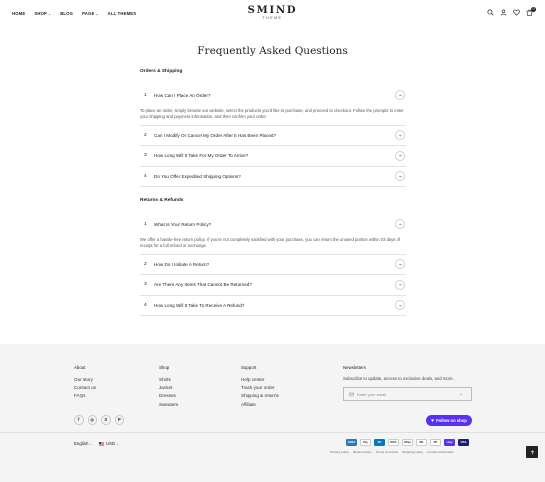 This screenshot has width=545, height=482. What do you see at coordinates (272, 10) in the screenshot?
I see `logo-text: SMIND` at bounding box center [272, 10].